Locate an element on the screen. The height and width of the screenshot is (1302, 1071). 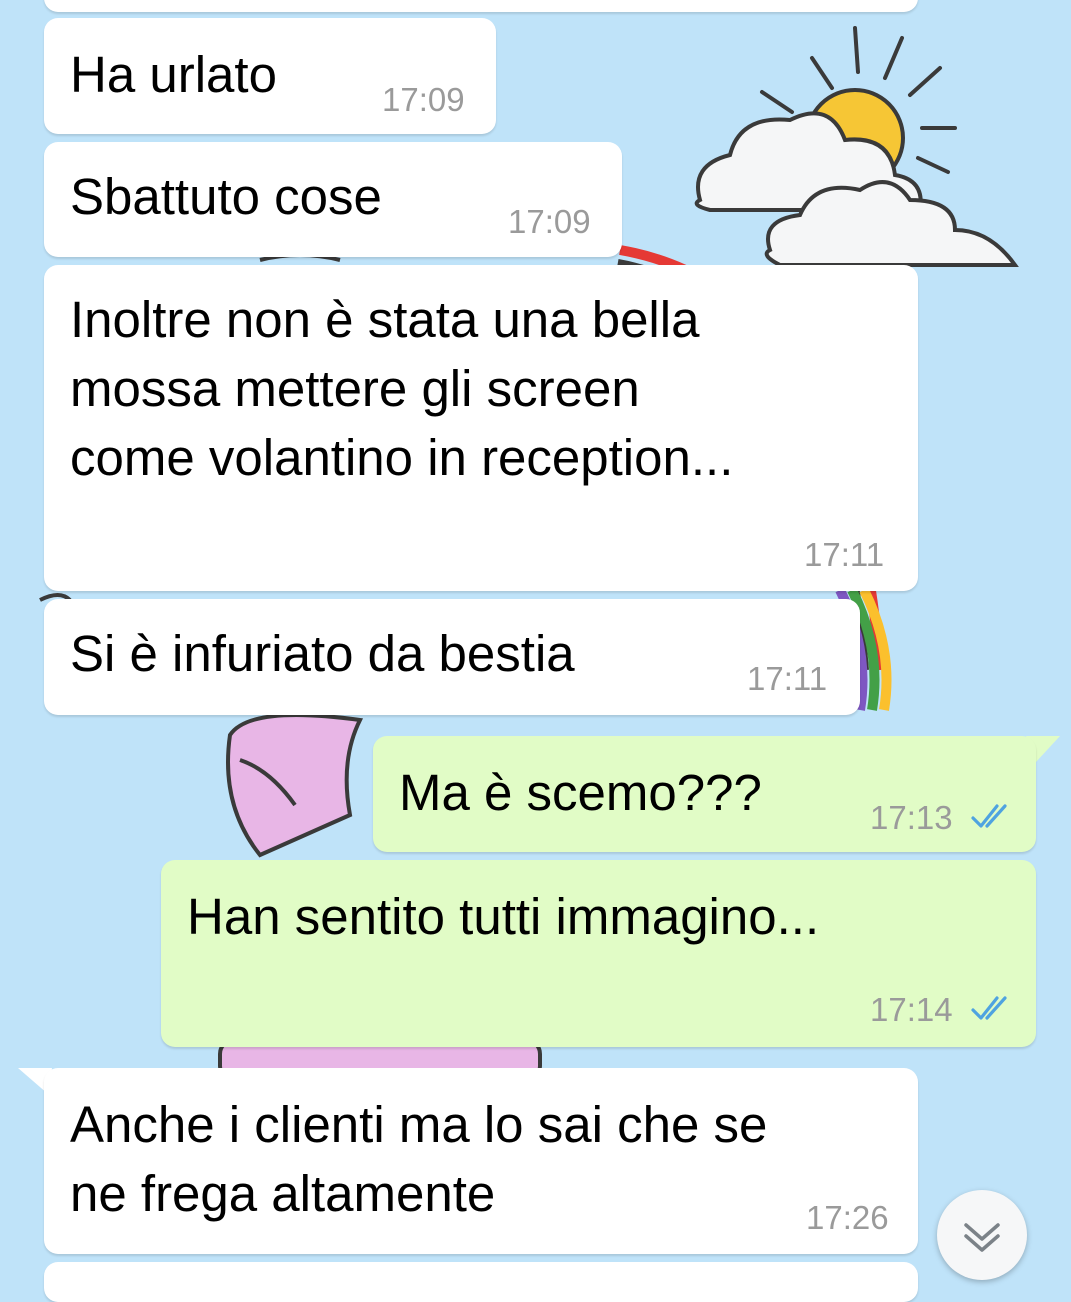
message-bubble-incoming: Ha urlato 17:09 is located at coordinates (270, 76).